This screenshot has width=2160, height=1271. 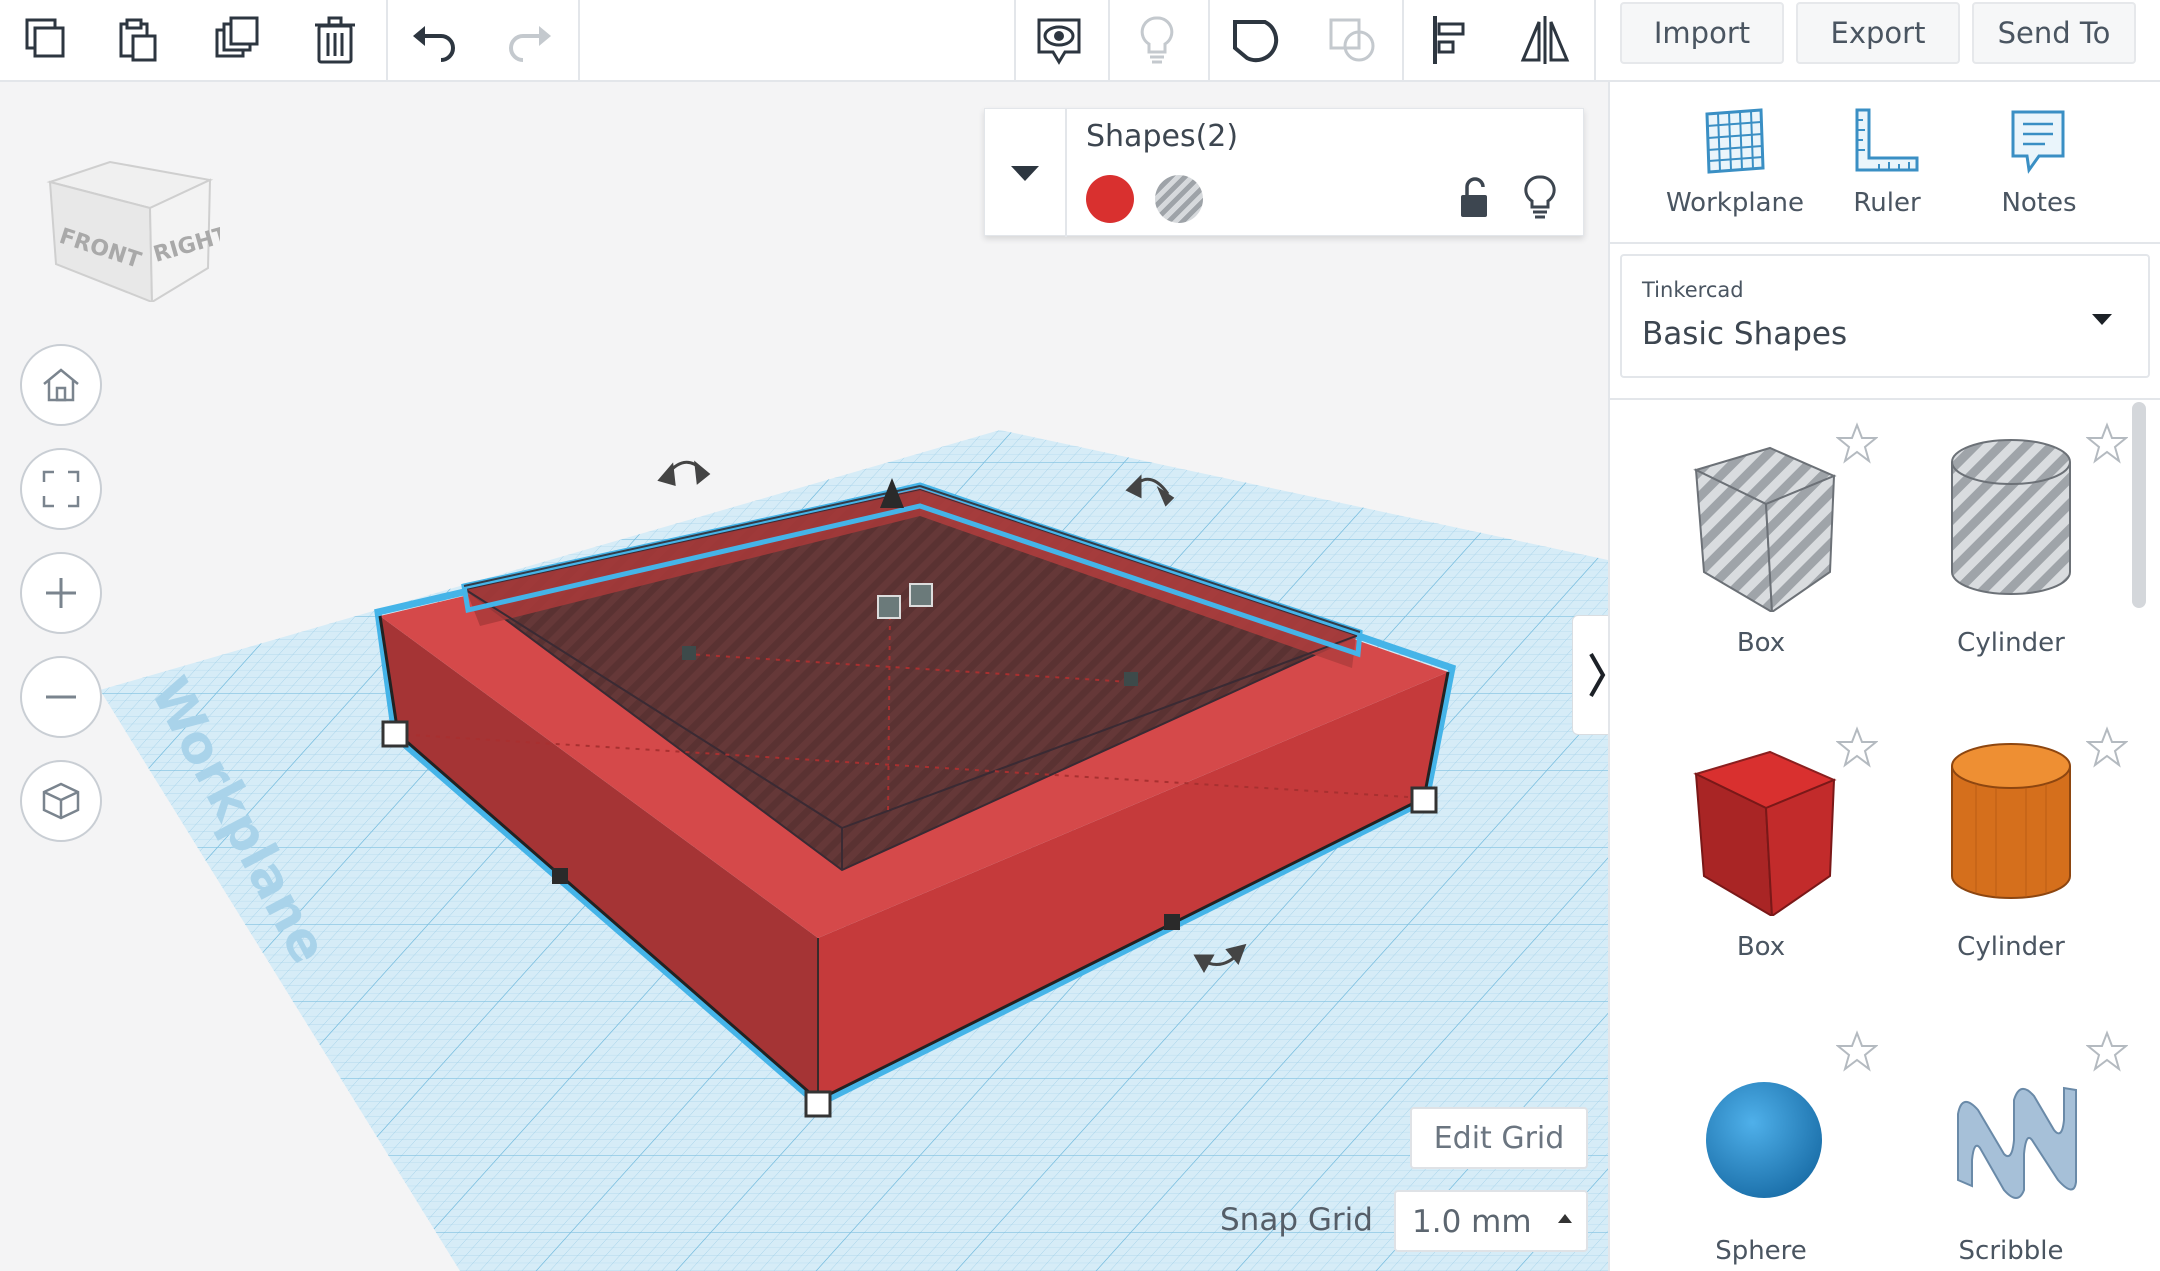 I want to click on shape-box: Box, so click(x=1761, y=876).